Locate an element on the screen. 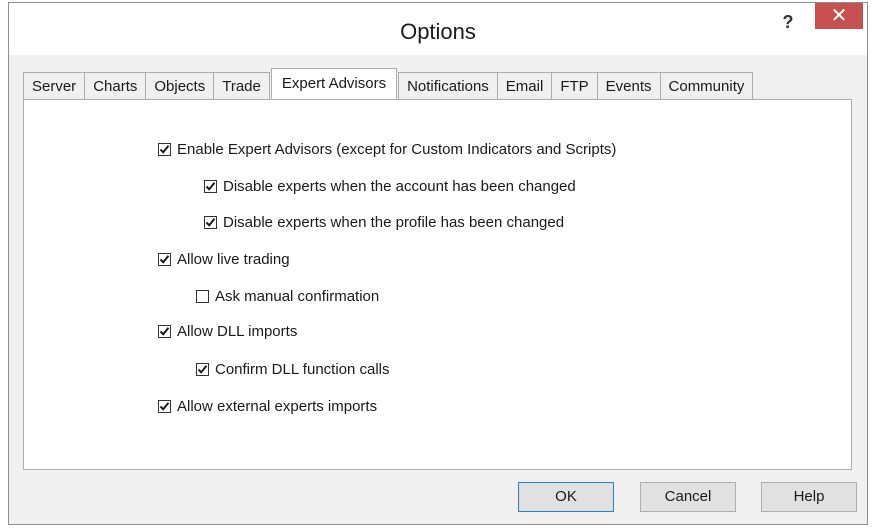  allow-dll-imports-checkbox is located at coordinates (164, 331).